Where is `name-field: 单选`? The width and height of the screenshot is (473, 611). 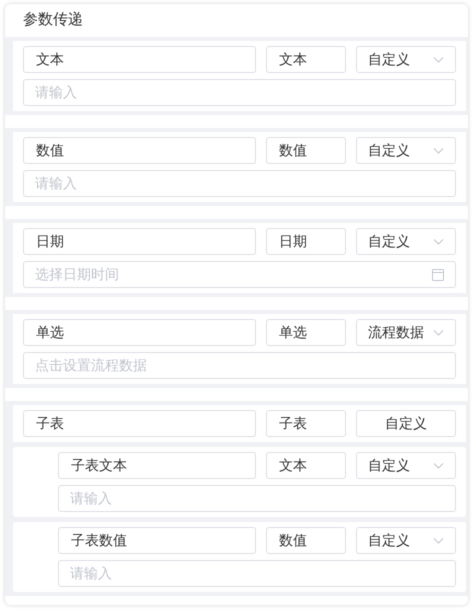
name-field: 单选 is located at coordinates (139, 332).